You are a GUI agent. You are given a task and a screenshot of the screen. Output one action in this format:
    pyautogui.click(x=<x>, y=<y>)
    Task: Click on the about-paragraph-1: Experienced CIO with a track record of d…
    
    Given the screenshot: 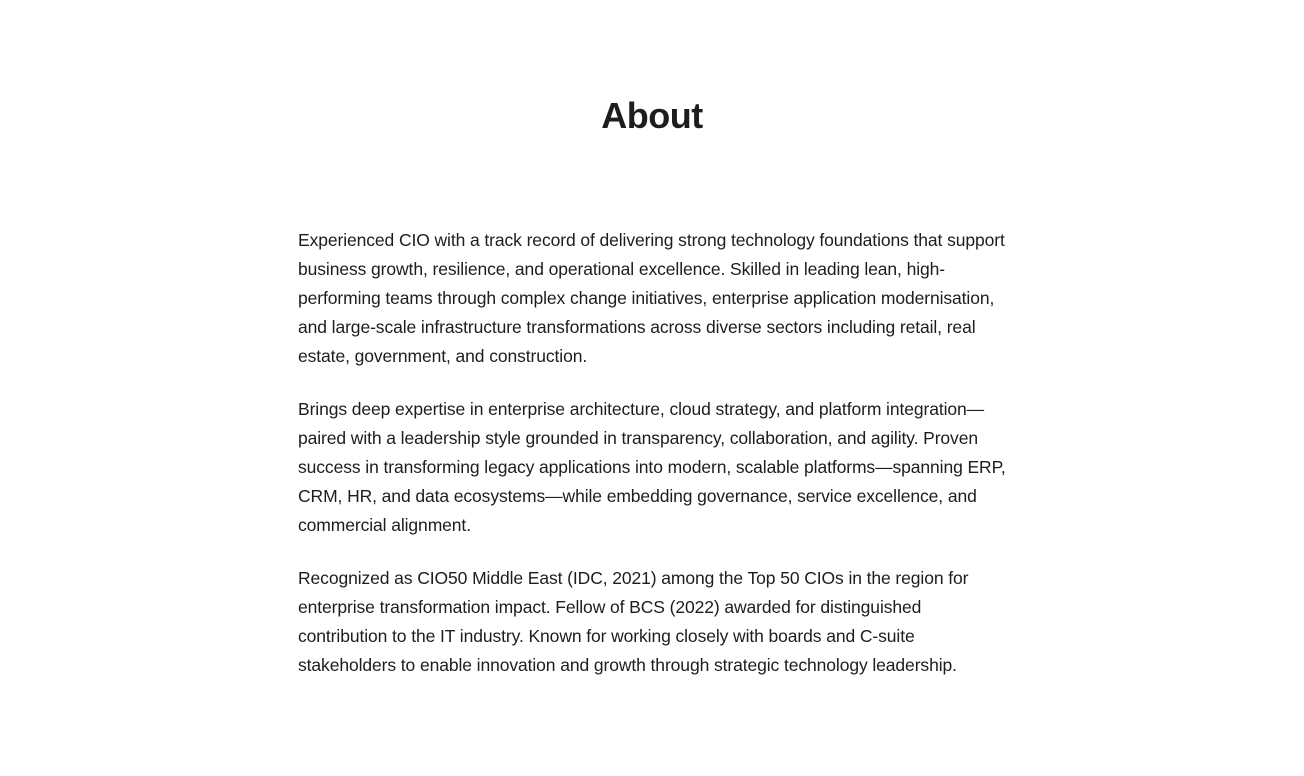 What is the action you would take?
    pyautogui.click(x=651, y=298)
    